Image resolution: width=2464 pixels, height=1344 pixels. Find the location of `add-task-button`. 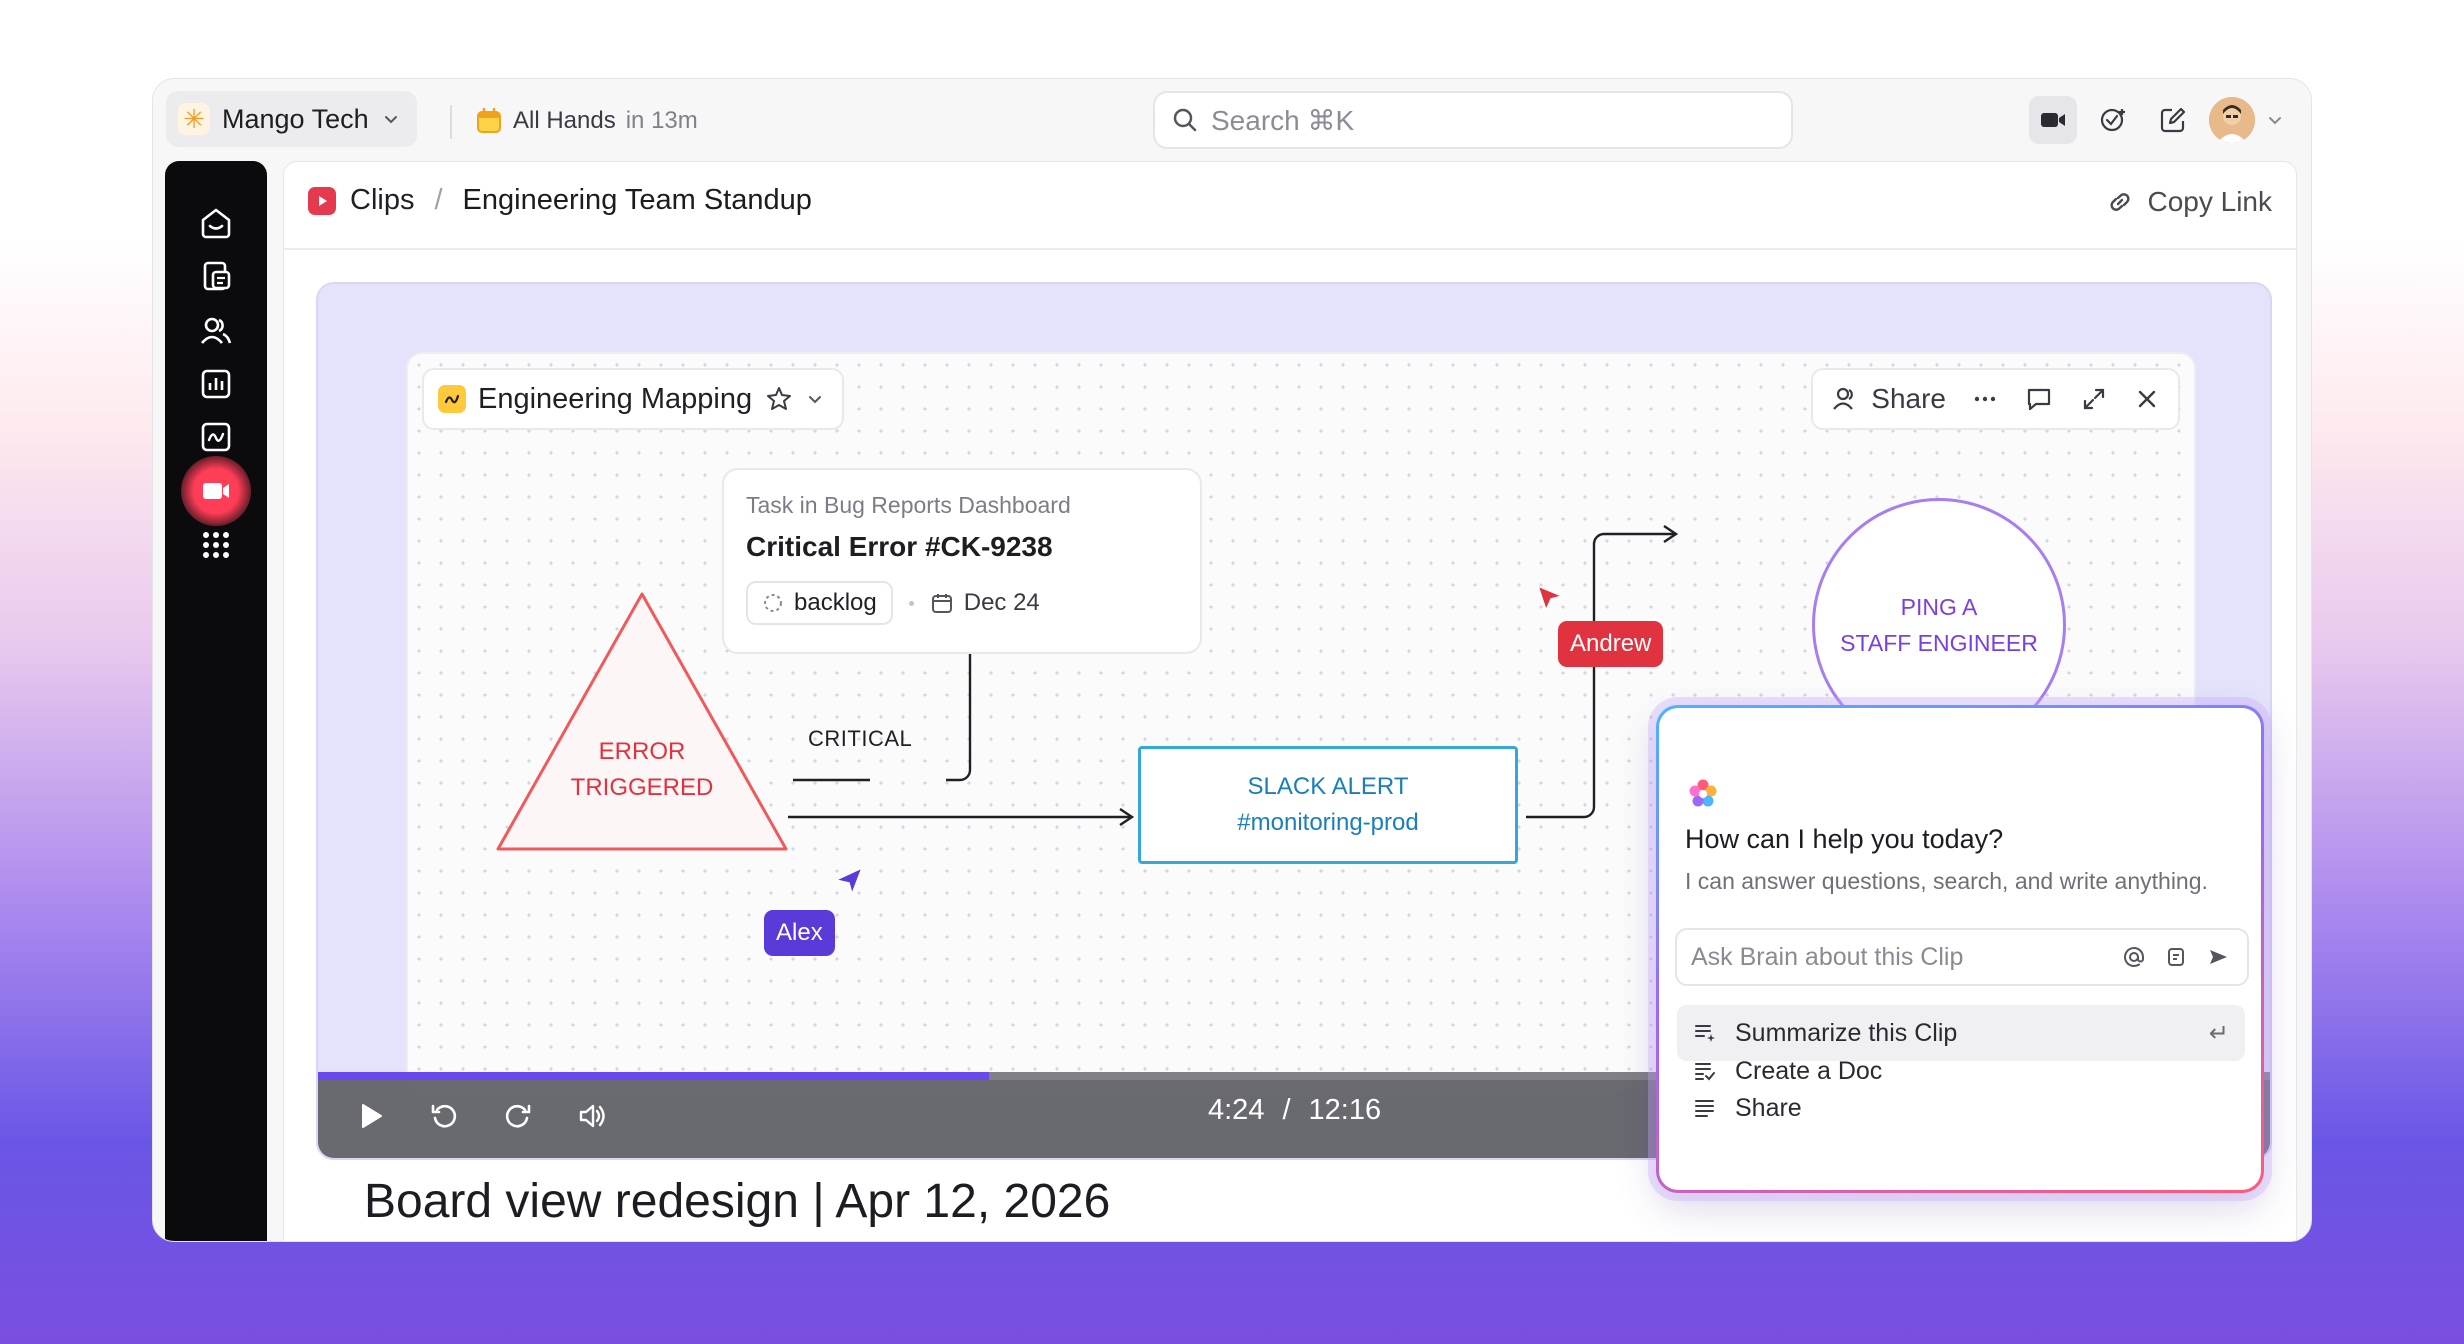

add-task-button is located at coordinates (2113, 120).